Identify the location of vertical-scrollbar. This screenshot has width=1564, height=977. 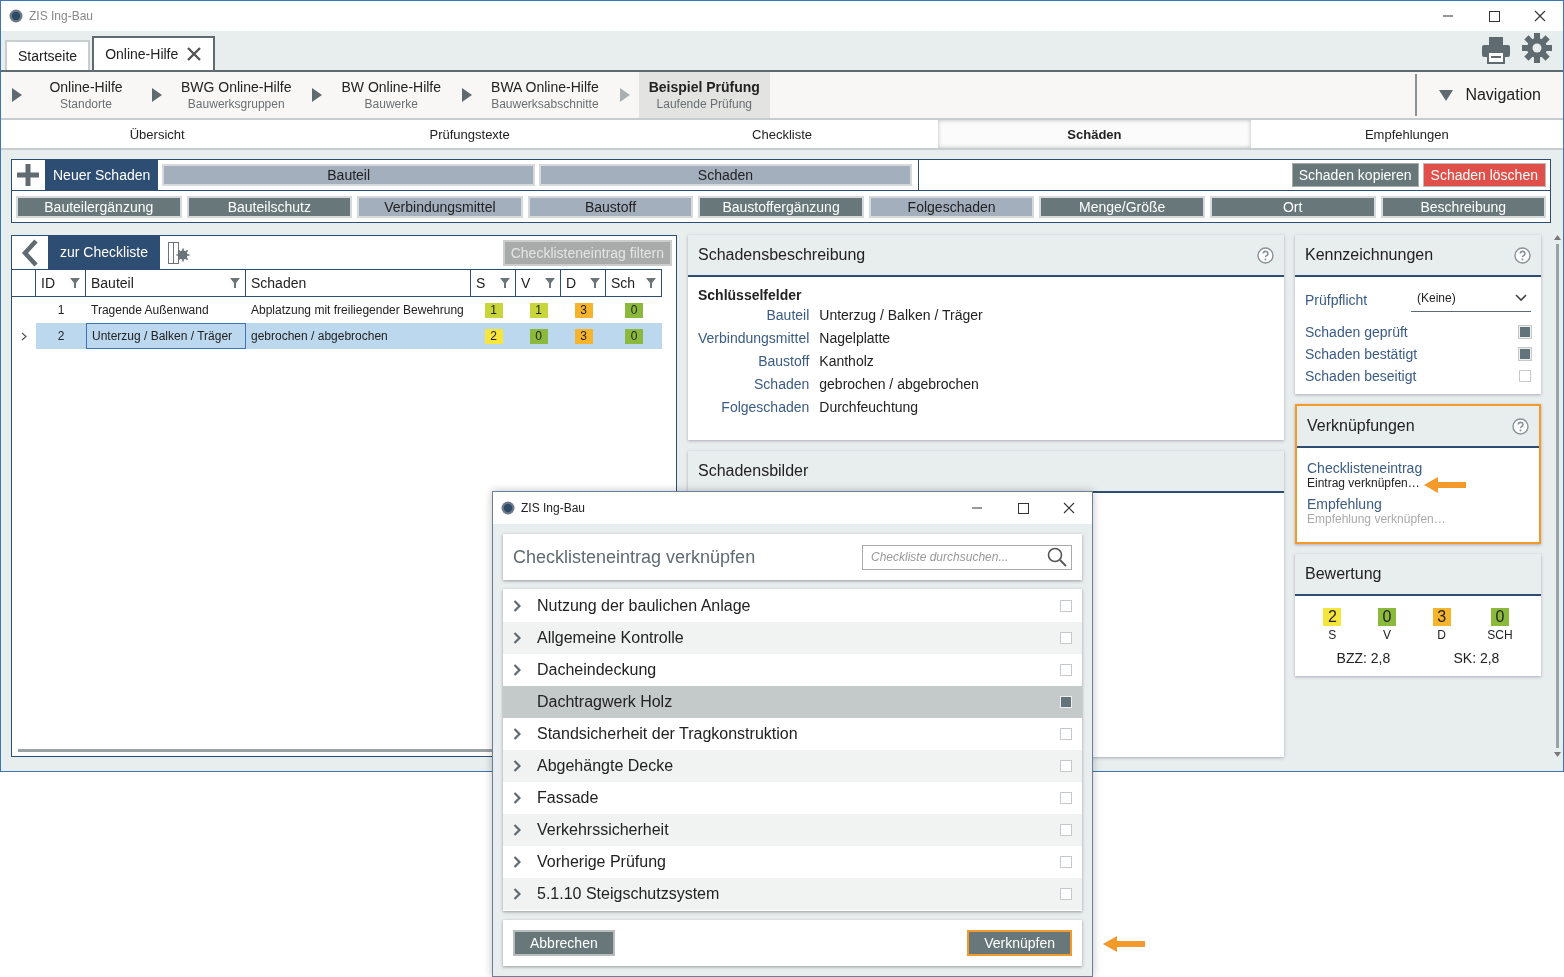
(1557, 496).